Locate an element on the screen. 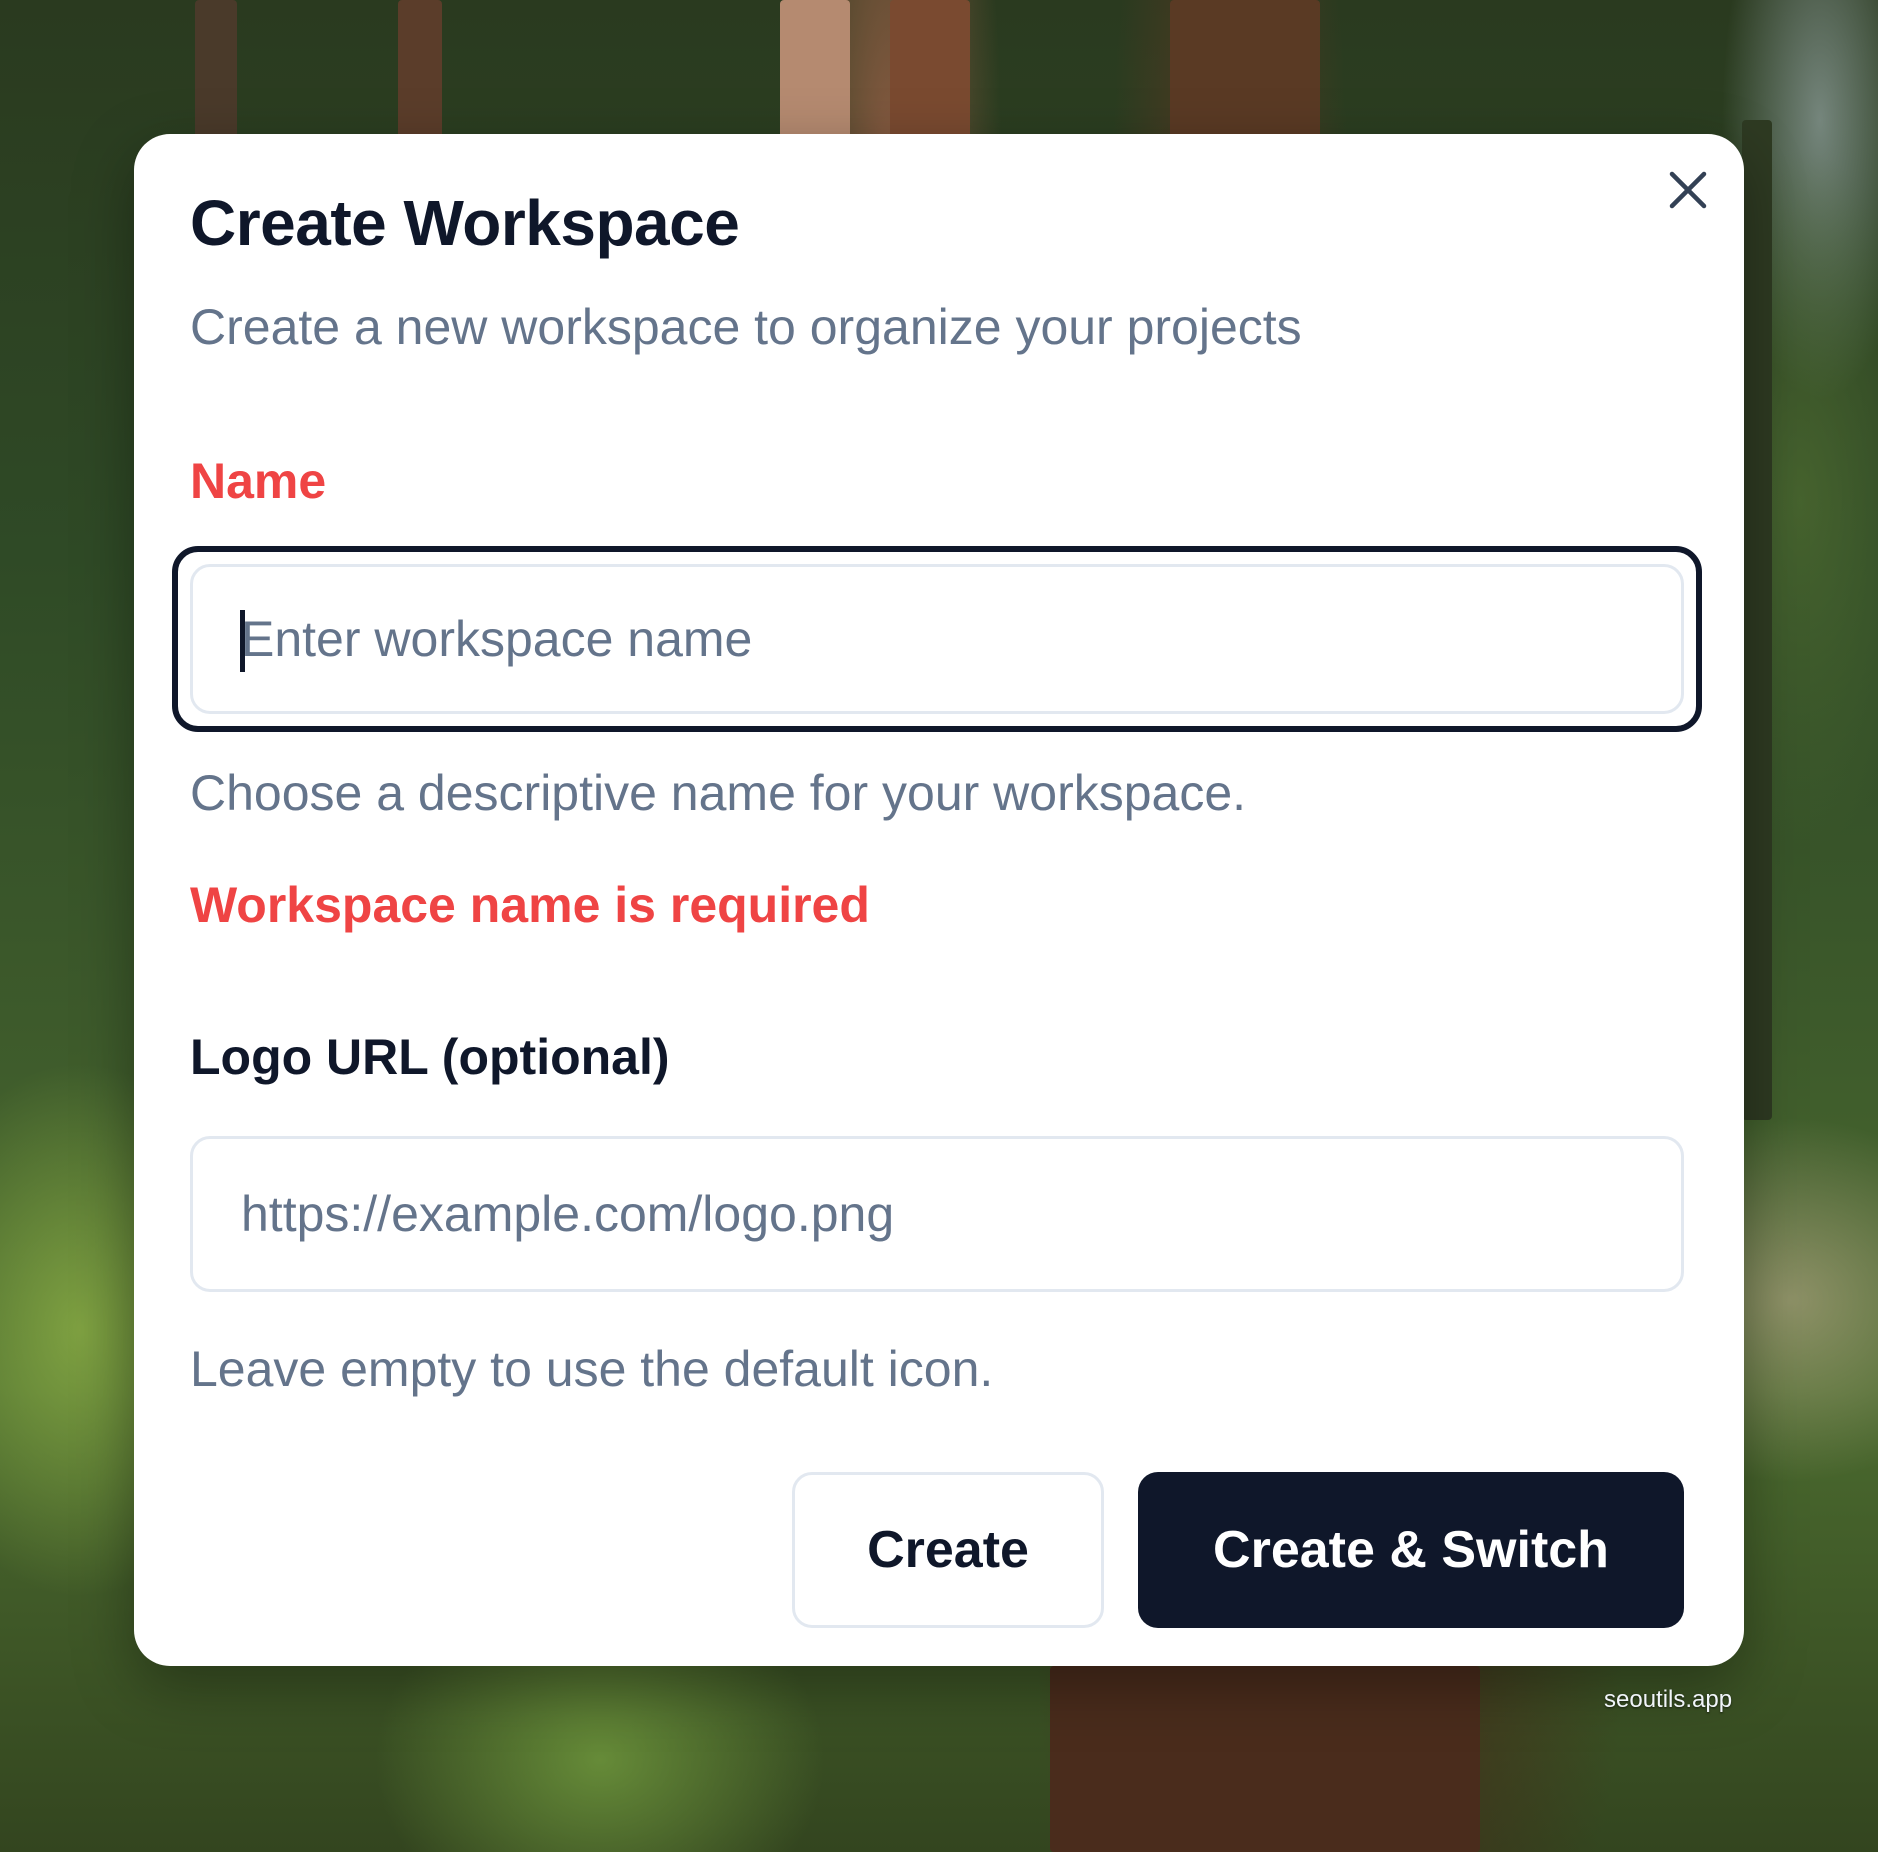  create-button: Create is located at coordinates (948, 1550).